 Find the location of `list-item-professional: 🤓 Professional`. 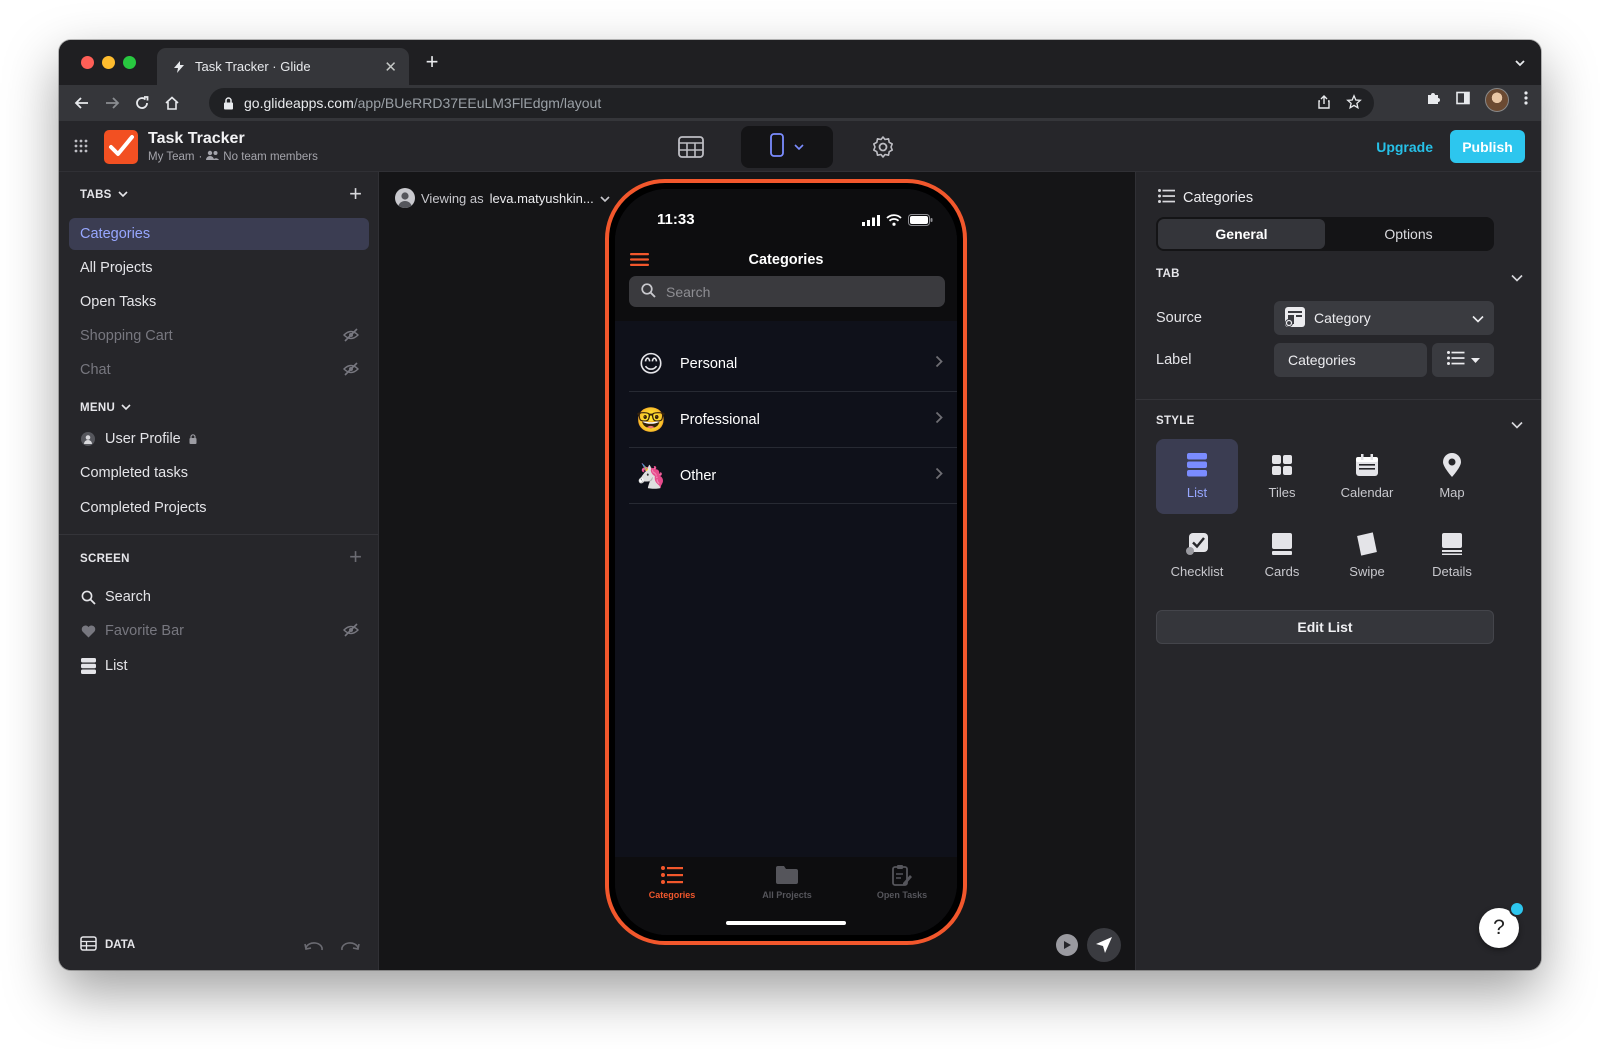

list-item-professional: 🤓 Professional is located at coordinates (793, 420).